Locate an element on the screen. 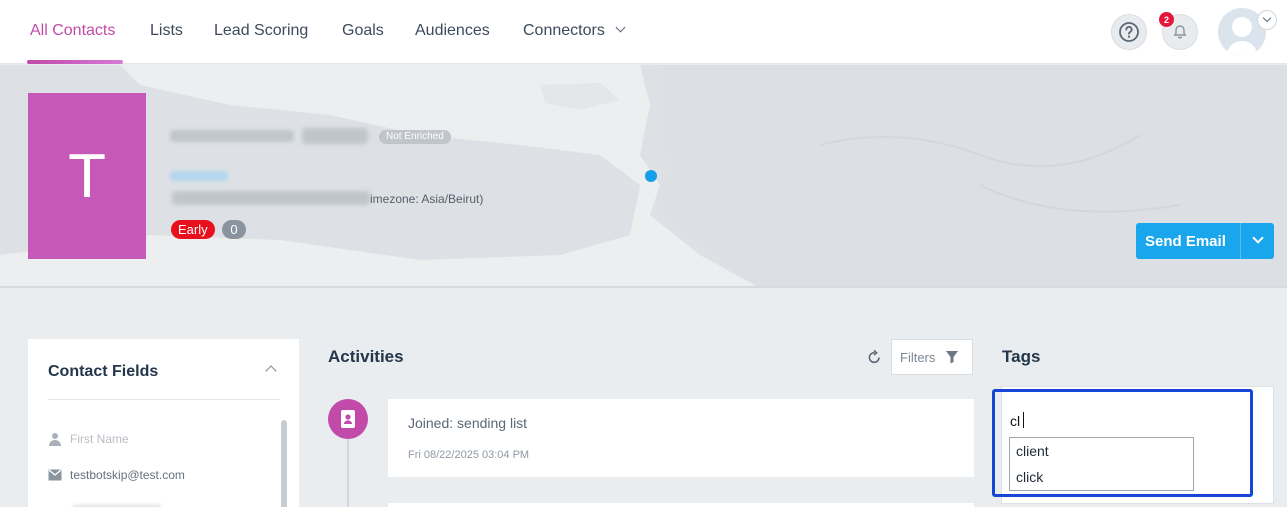  tag-suggestion-client: client is located at coordinates (1101, 451).